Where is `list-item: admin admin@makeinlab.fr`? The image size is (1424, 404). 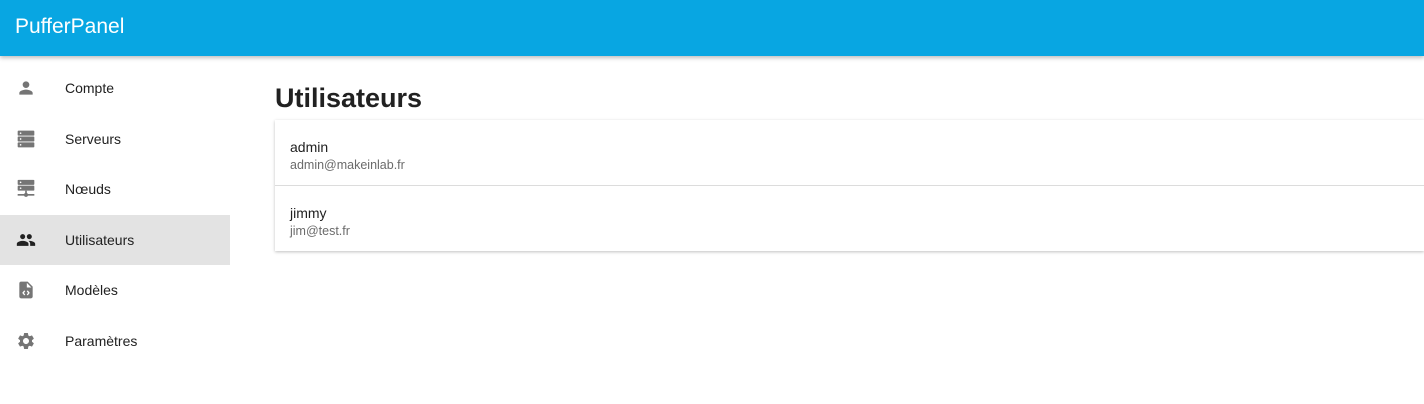 list-item: admin admin@makeinlab.fr is located at coordinates (849, 152).